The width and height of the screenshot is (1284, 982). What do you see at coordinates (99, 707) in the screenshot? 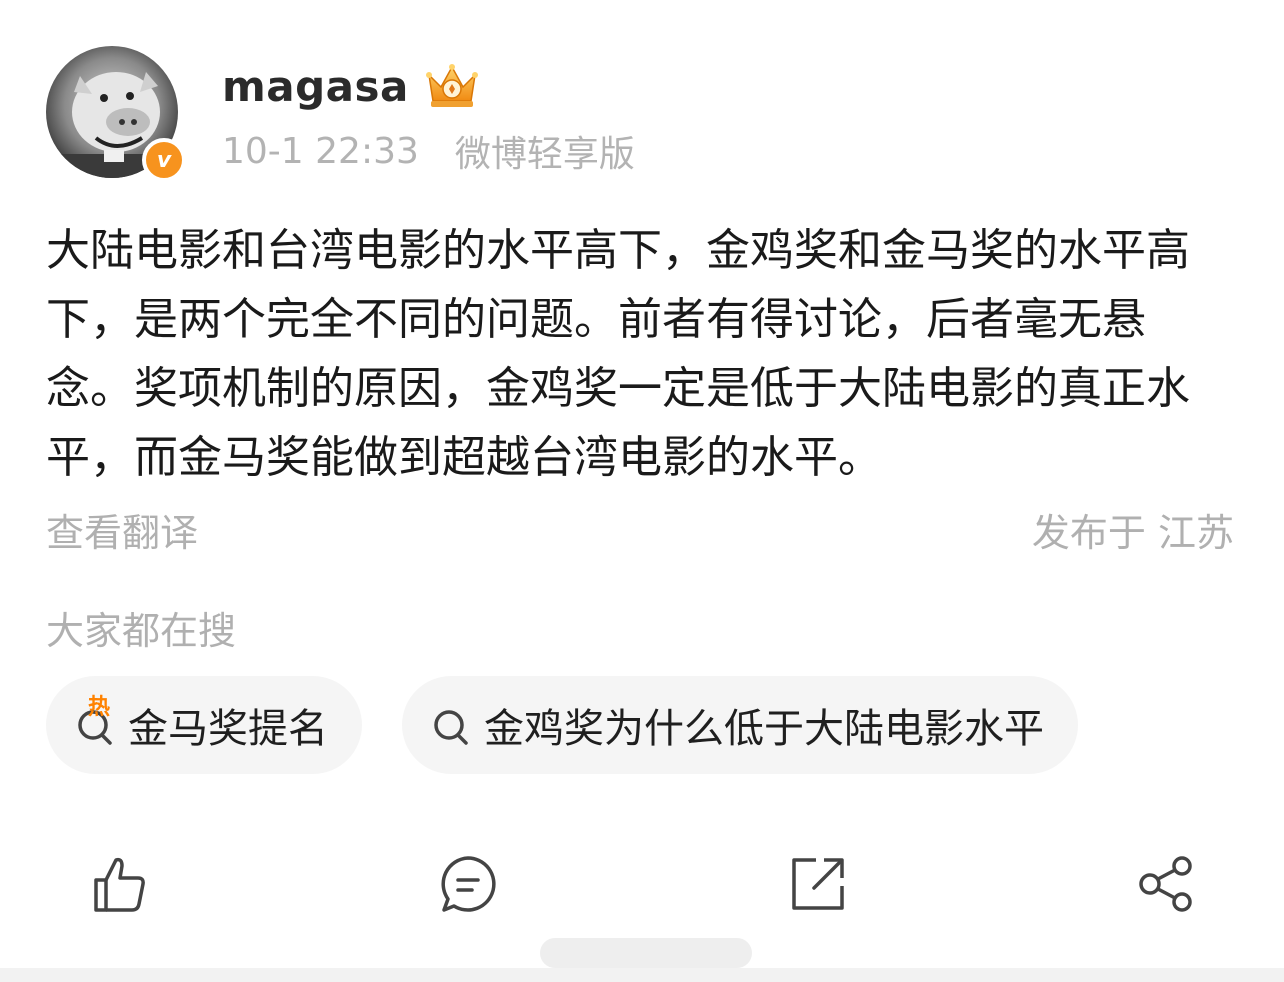
I see `hot-tag: 热` at bounding box center [99, 707].